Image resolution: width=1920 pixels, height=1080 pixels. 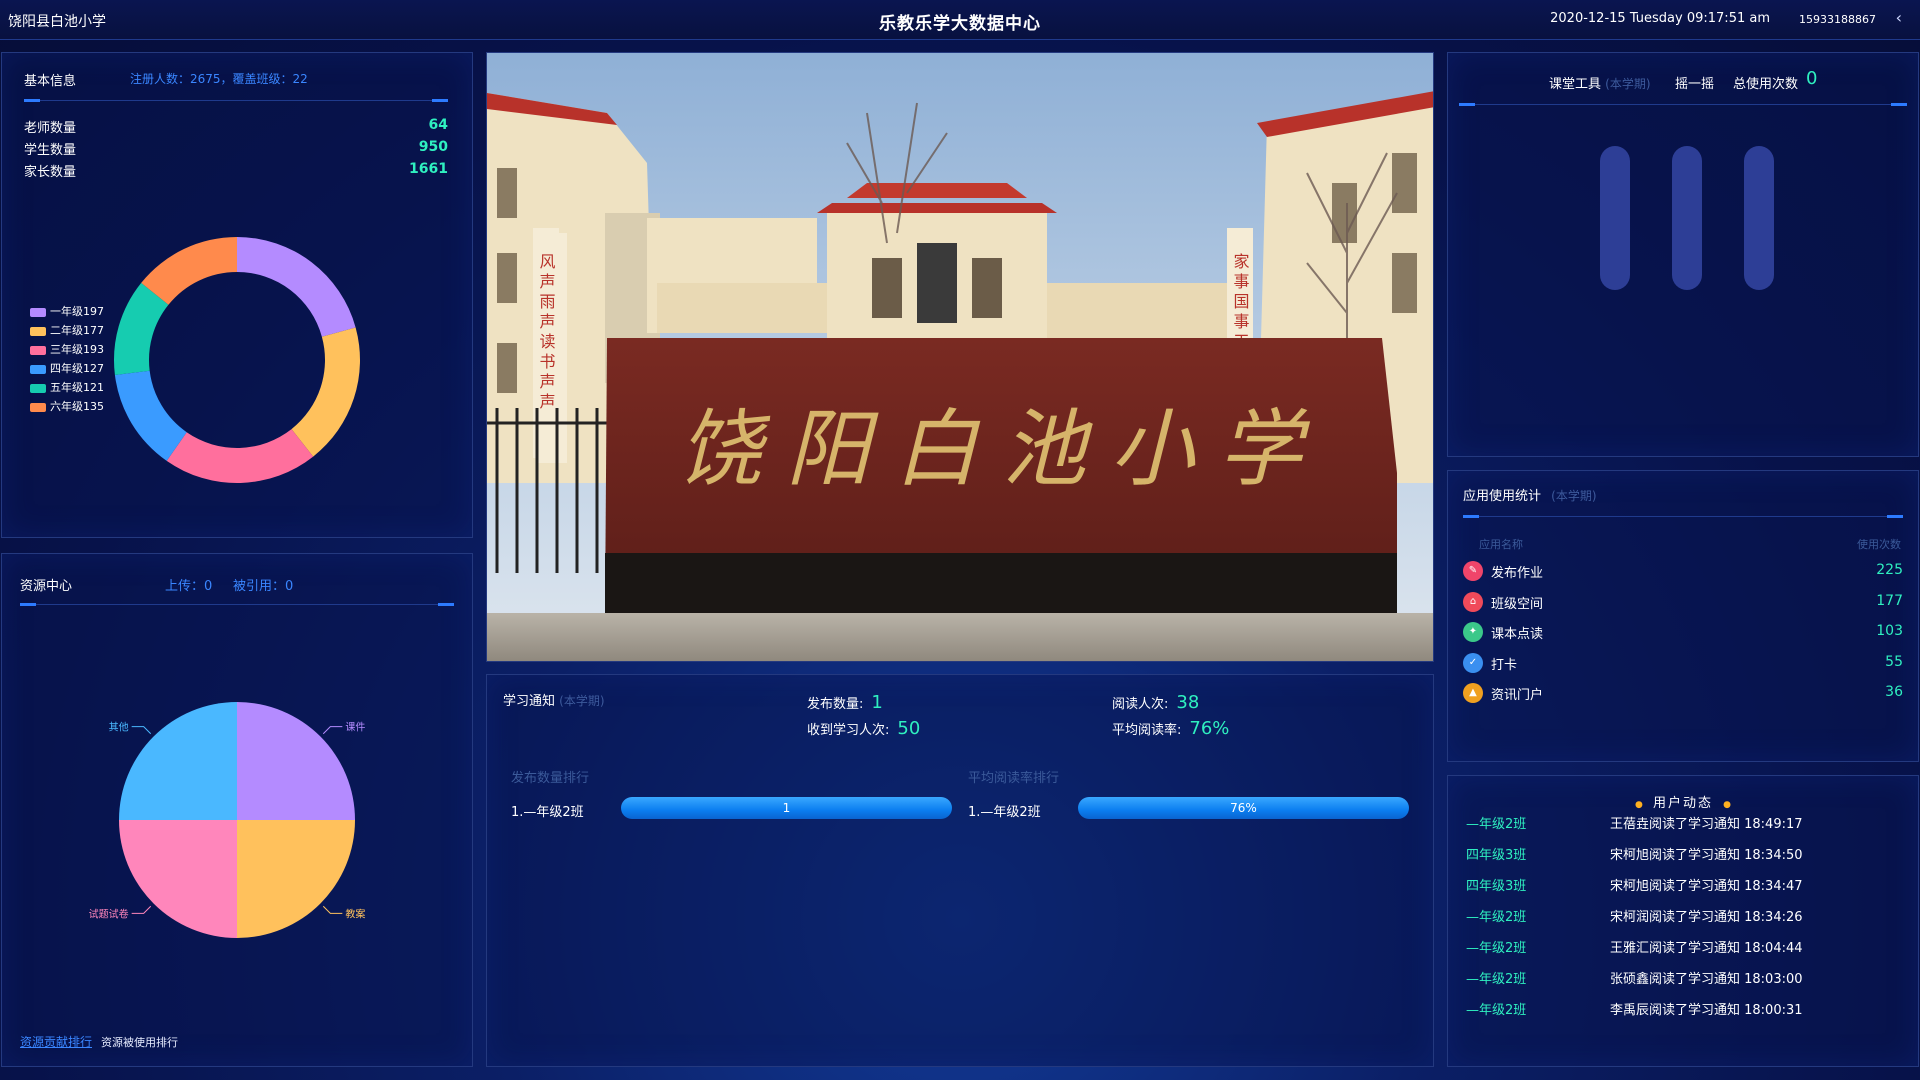 I want to click on stat-teachers: 老师数量 64, so click(x=236, y=126).